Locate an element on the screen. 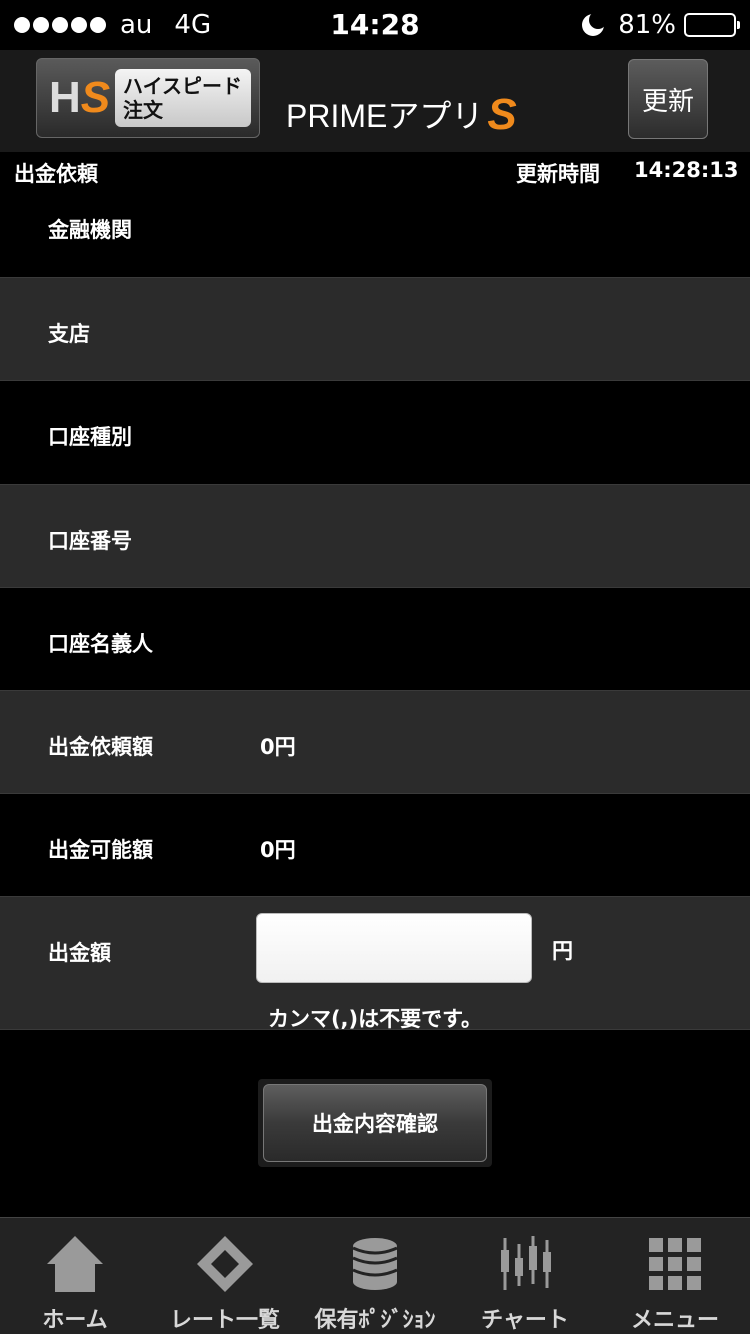 This screenshot has width=750, height=1334. updated-time: 14:28:13 is located at coordinates (686, 170).